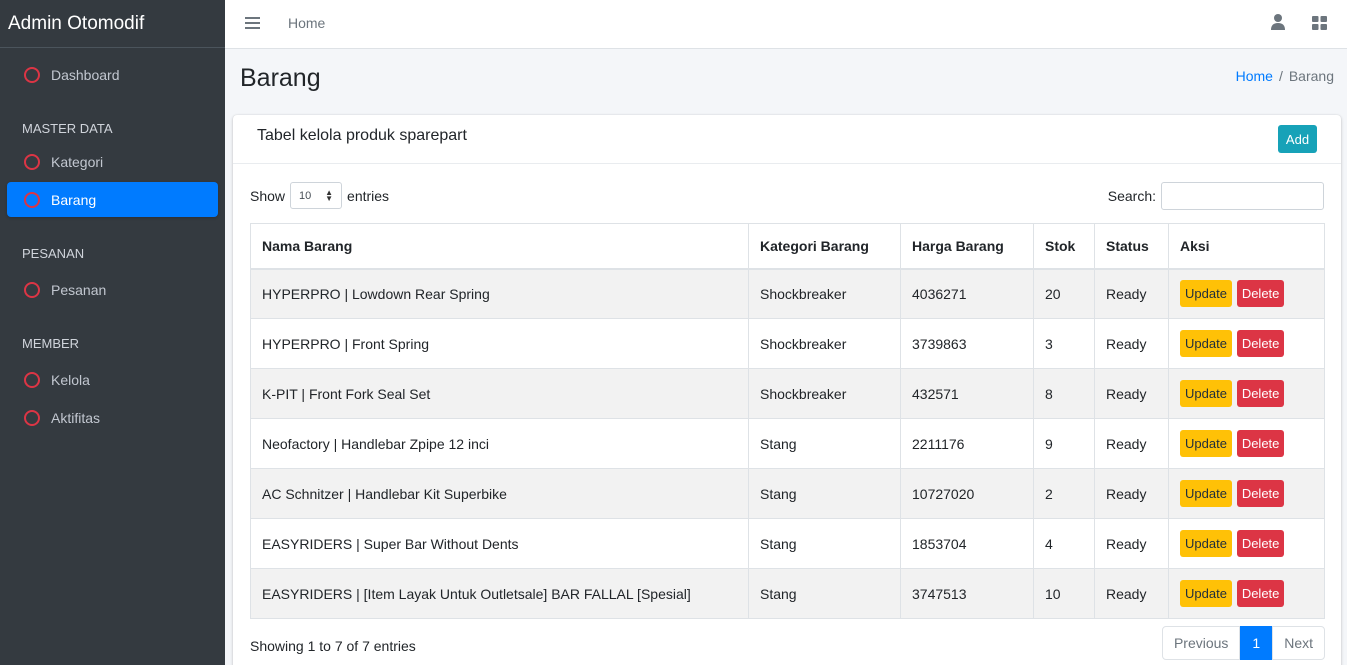 The height and width of the screenshot is (665, 1347). Describe the element at coordinates (112, 417) in the screenshot. I see `sidebar-item-aktifitas: Aktifitas` at that location.